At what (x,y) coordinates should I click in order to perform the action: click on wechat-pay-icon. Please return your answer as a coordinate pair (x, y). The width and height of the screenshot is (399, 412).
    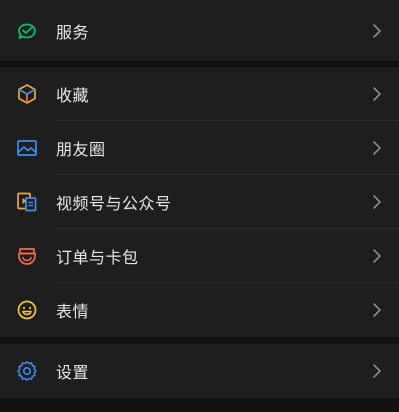
    Looking at the image, I should click on (27, 31).